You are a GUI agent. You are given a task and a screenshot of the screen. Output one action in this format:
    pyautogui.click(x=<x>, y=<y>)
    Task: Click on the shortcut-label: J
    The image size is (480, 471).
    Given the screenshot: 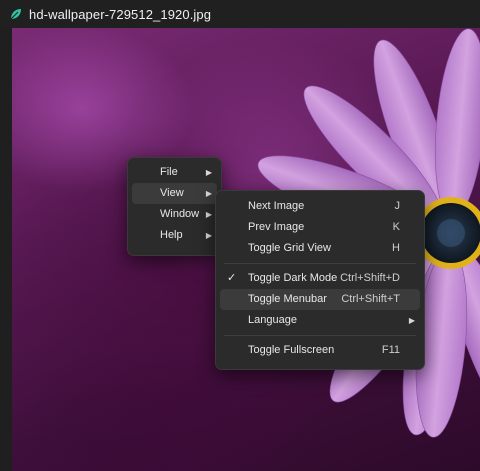 What is the action you would take?
    pyautogui.click(x=397, y=206)
    